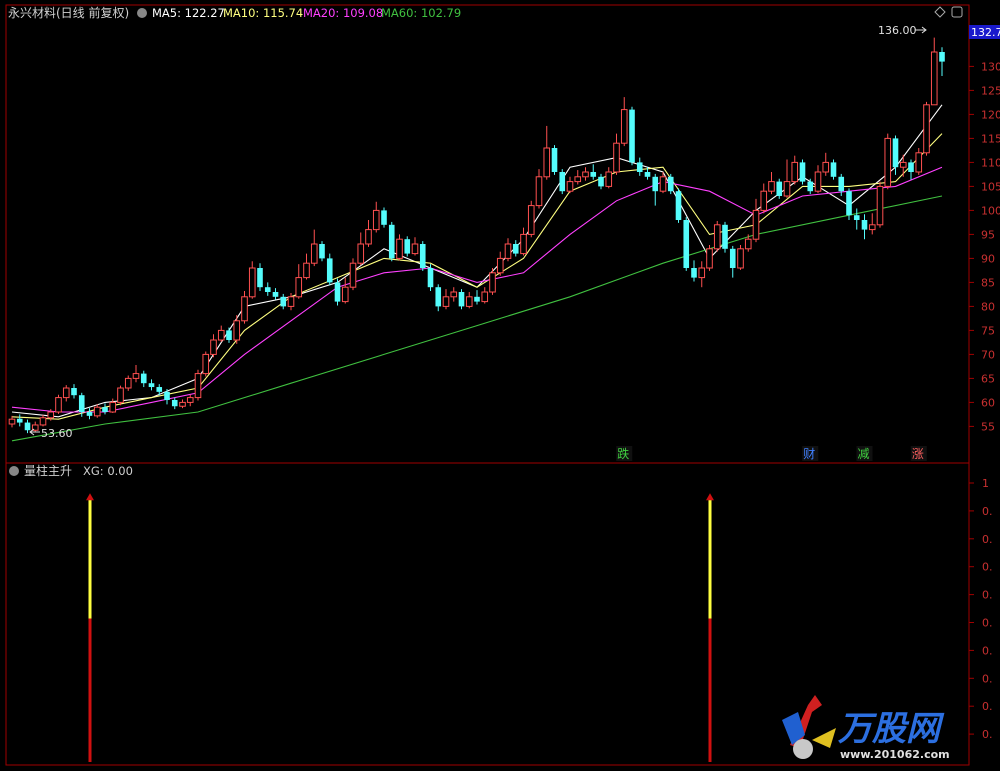  What do you see at coordinates (990, 114) in the screenshot?
I see `y-tick-label: 120` at bounding box center [990, 114].